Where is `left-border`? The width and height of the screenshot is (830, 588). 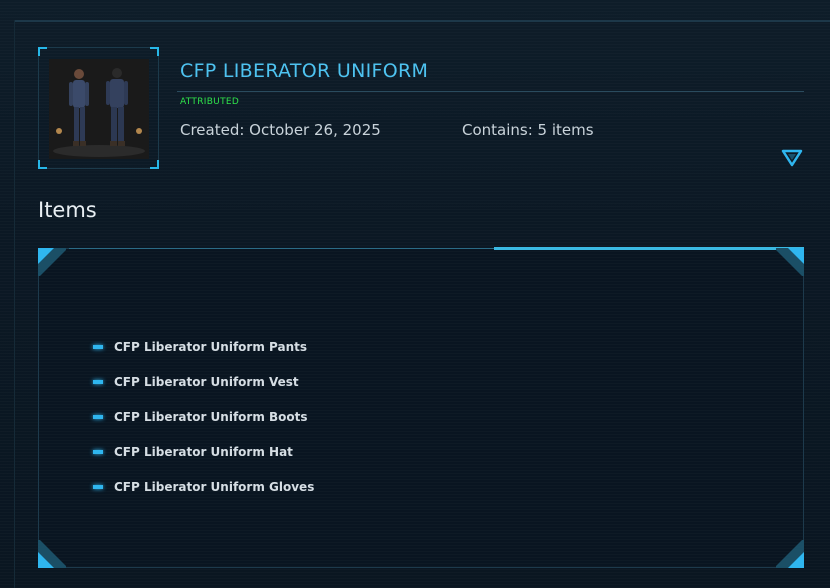 left-border is located at coordinates (14, 304).